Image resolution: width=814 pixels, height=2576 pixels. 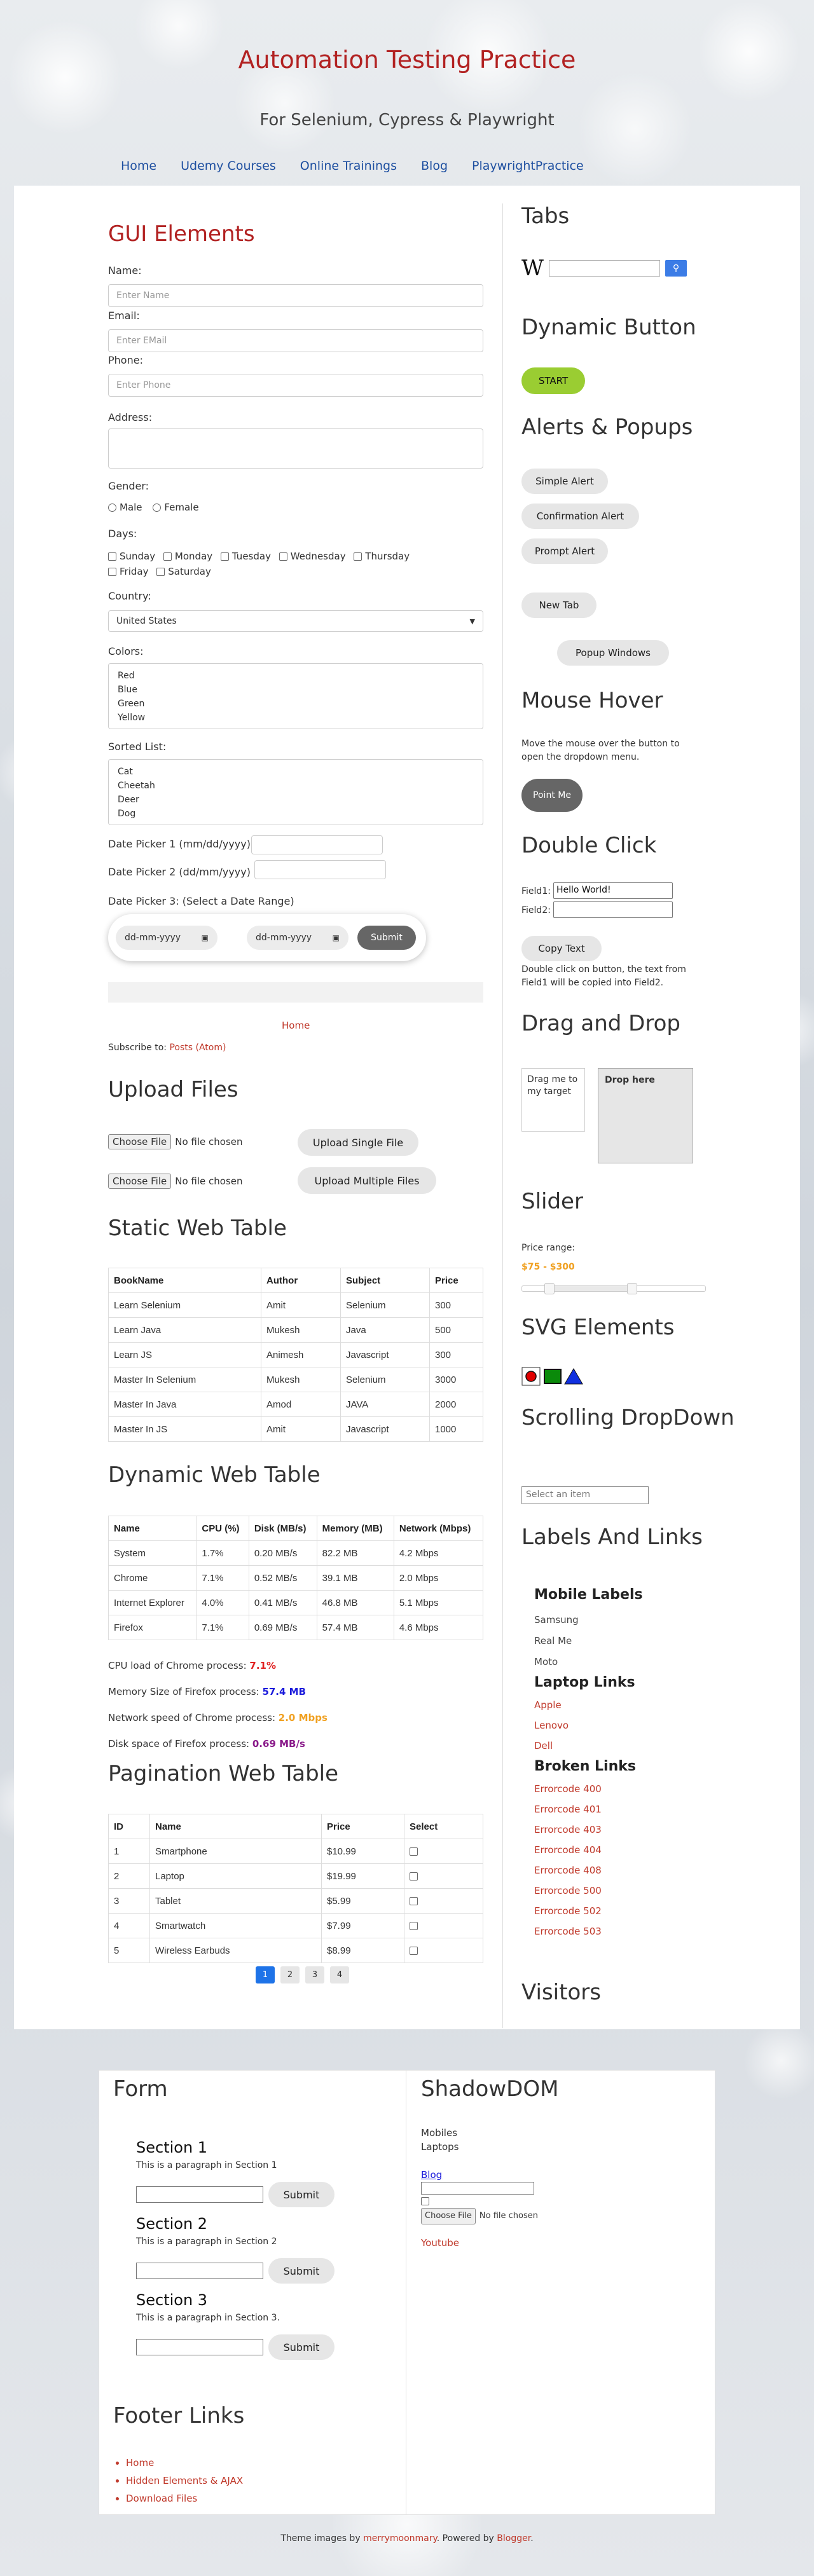 What do you see at coordinates (358, 556) in the screenshot?
I see `thursday-checkbox` at bounding box center [358, 556].